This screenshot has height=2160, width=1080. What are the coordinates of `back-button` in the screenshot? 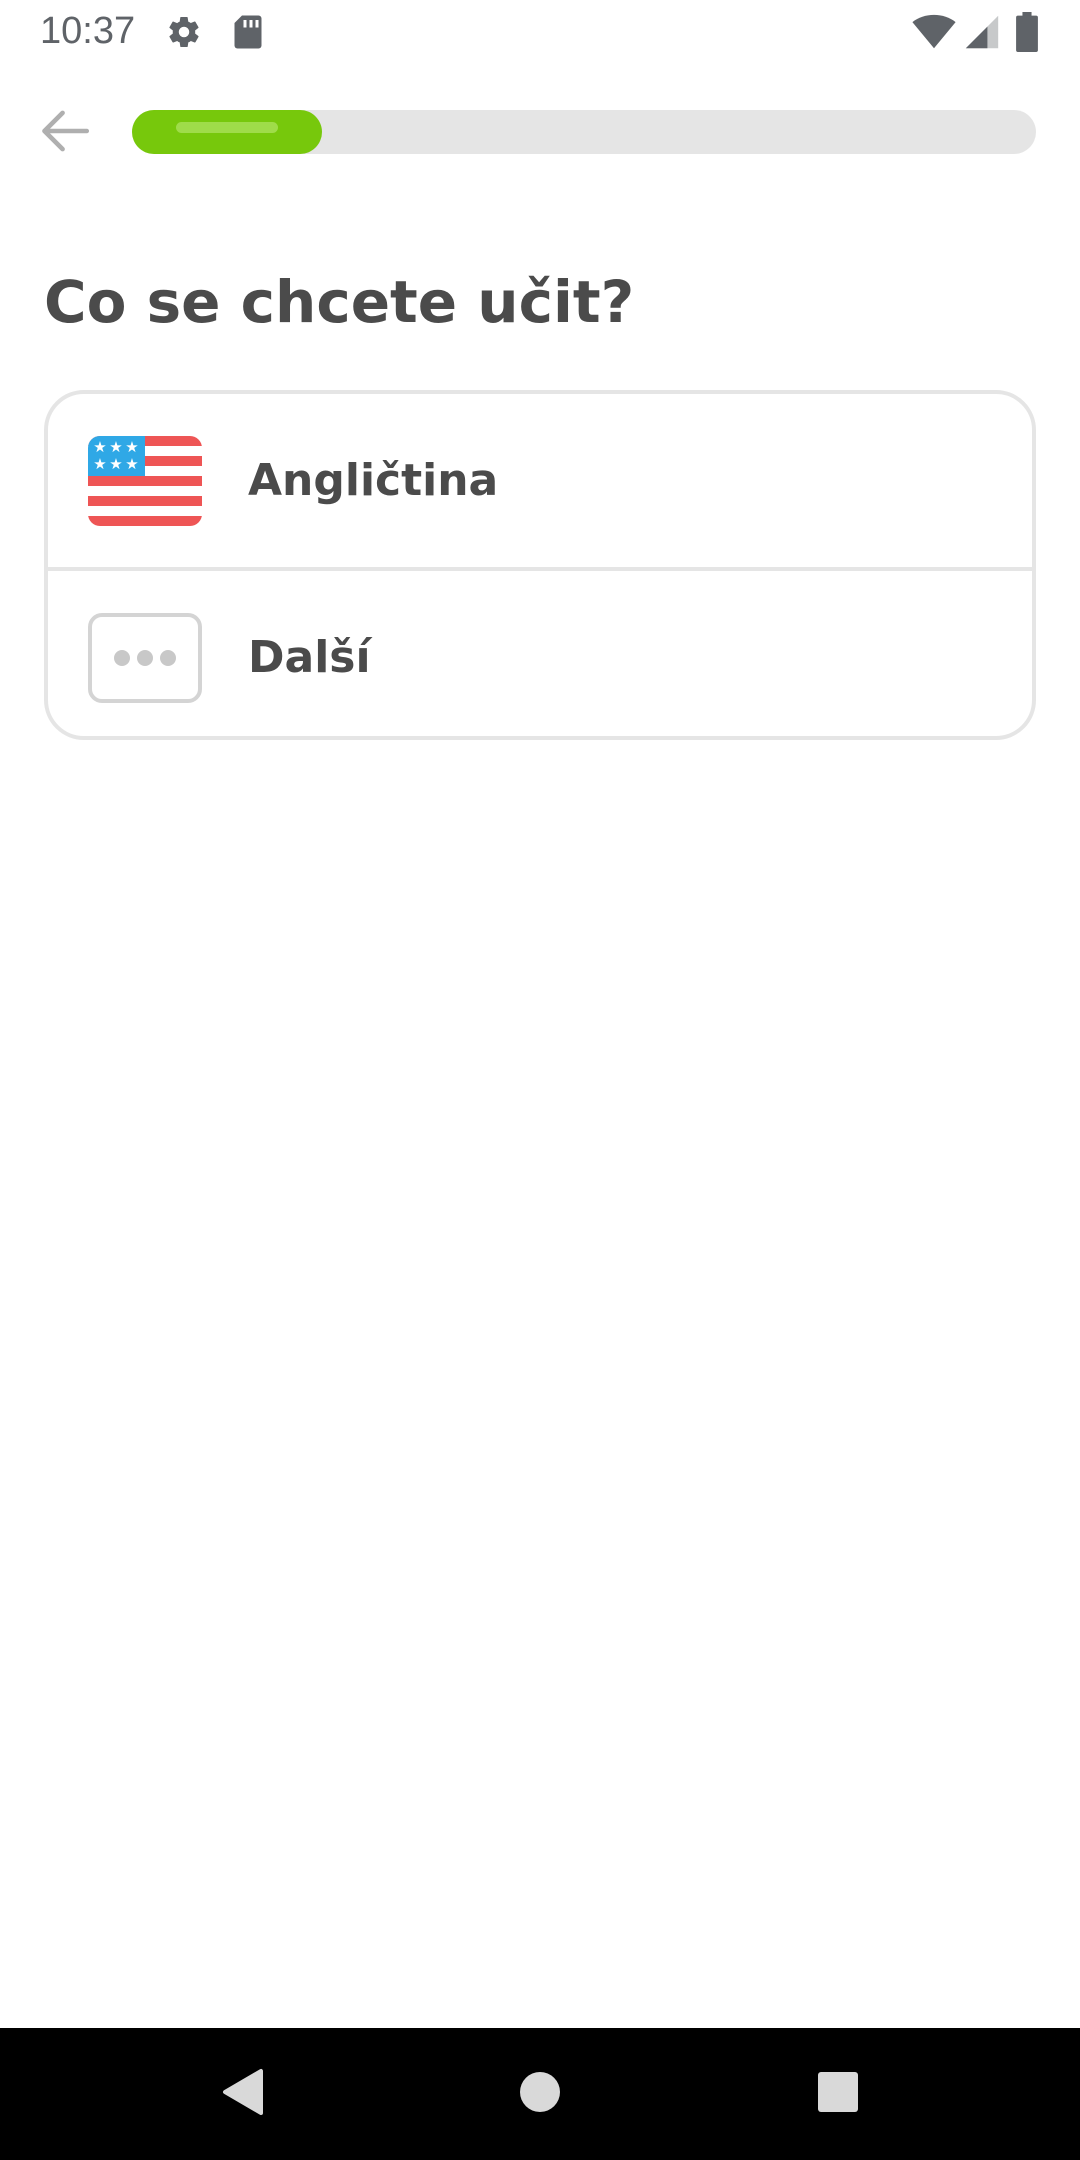 It's located at (65, 133).